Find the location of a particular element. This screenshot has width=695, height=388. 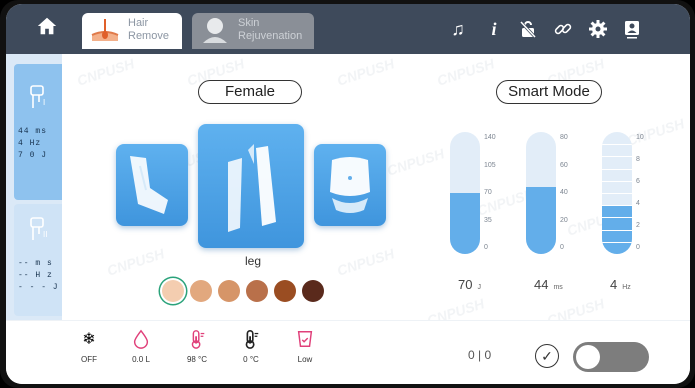

zone-arm is located at coordinates (152, 185).